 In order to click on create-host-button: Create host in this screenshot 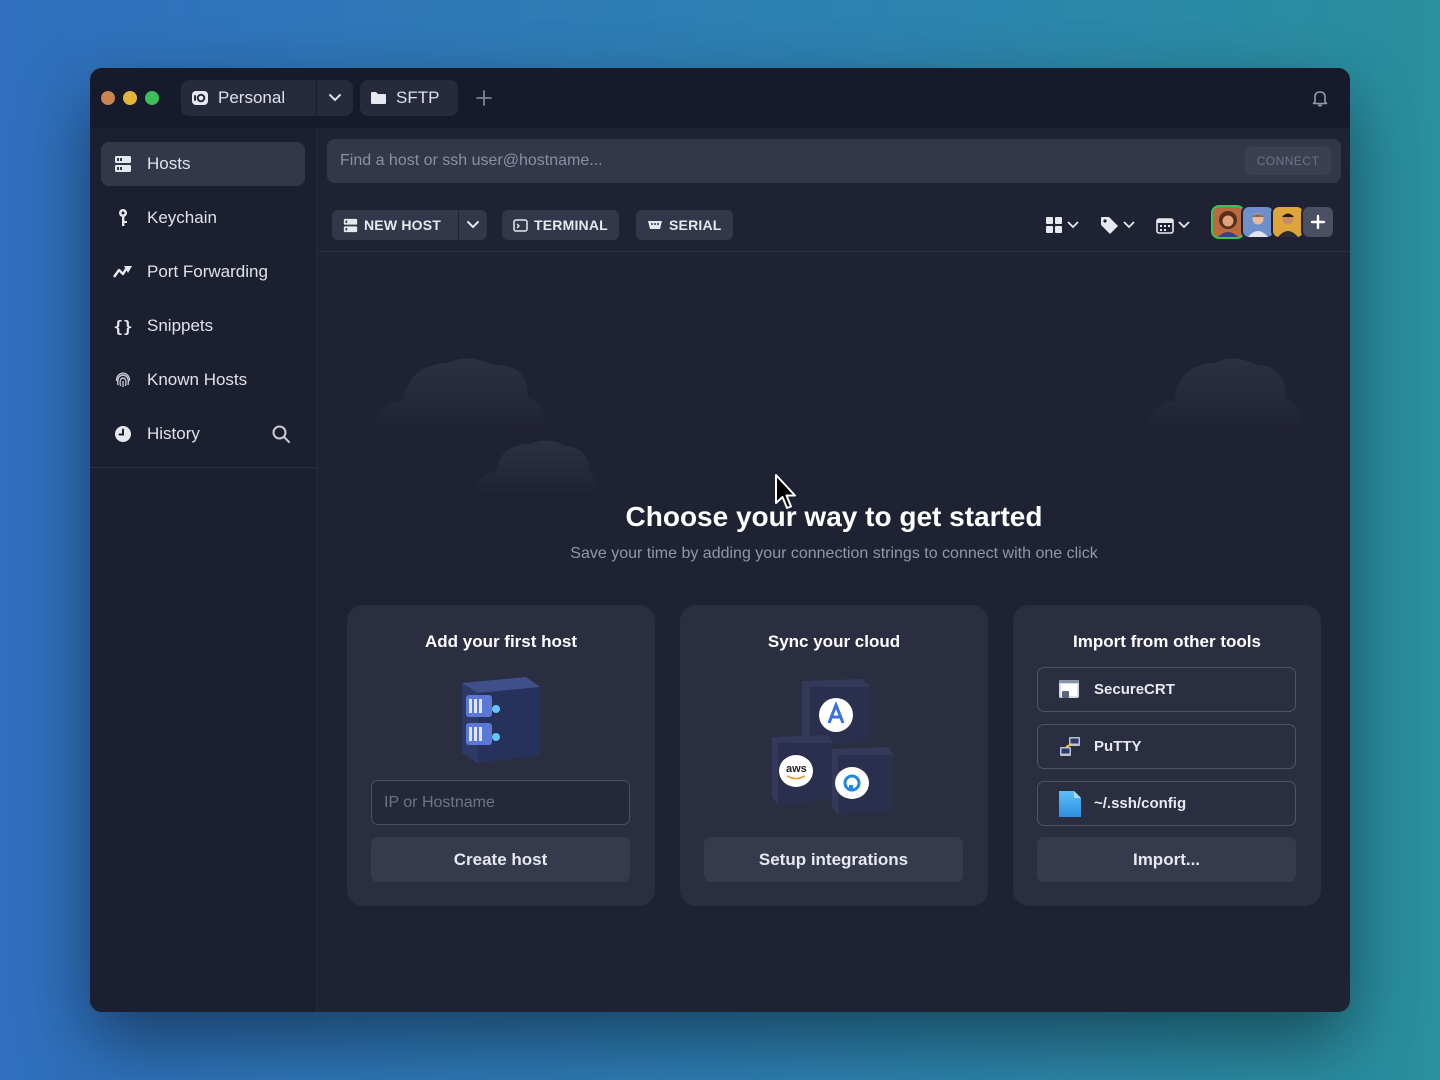, I will do `click(500, 859)`.